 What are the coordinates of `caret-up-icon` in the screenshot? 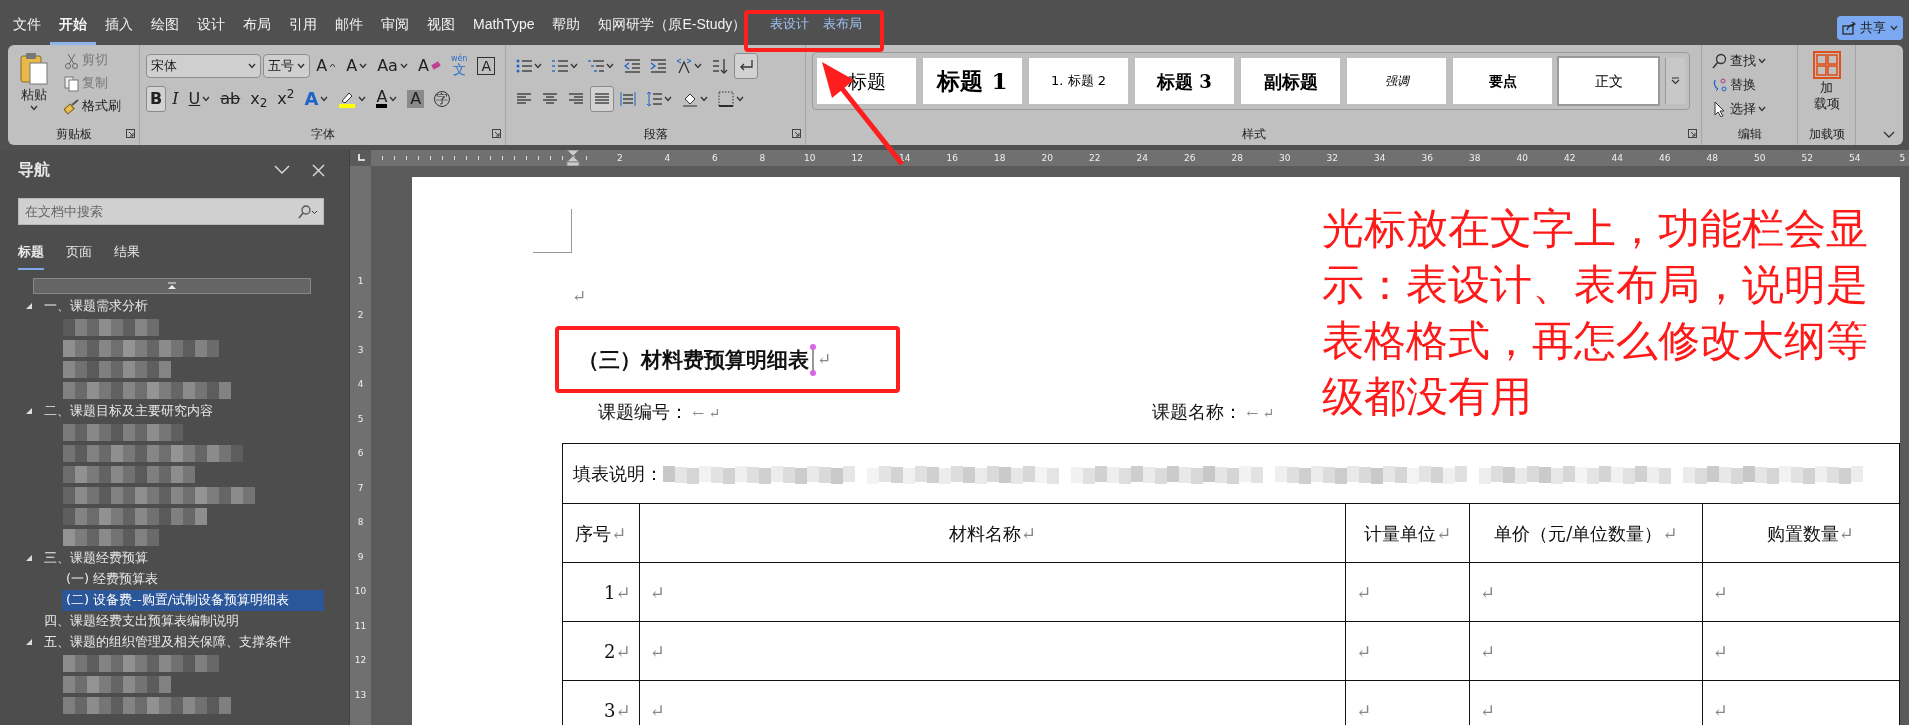 It's located at (333, 65).